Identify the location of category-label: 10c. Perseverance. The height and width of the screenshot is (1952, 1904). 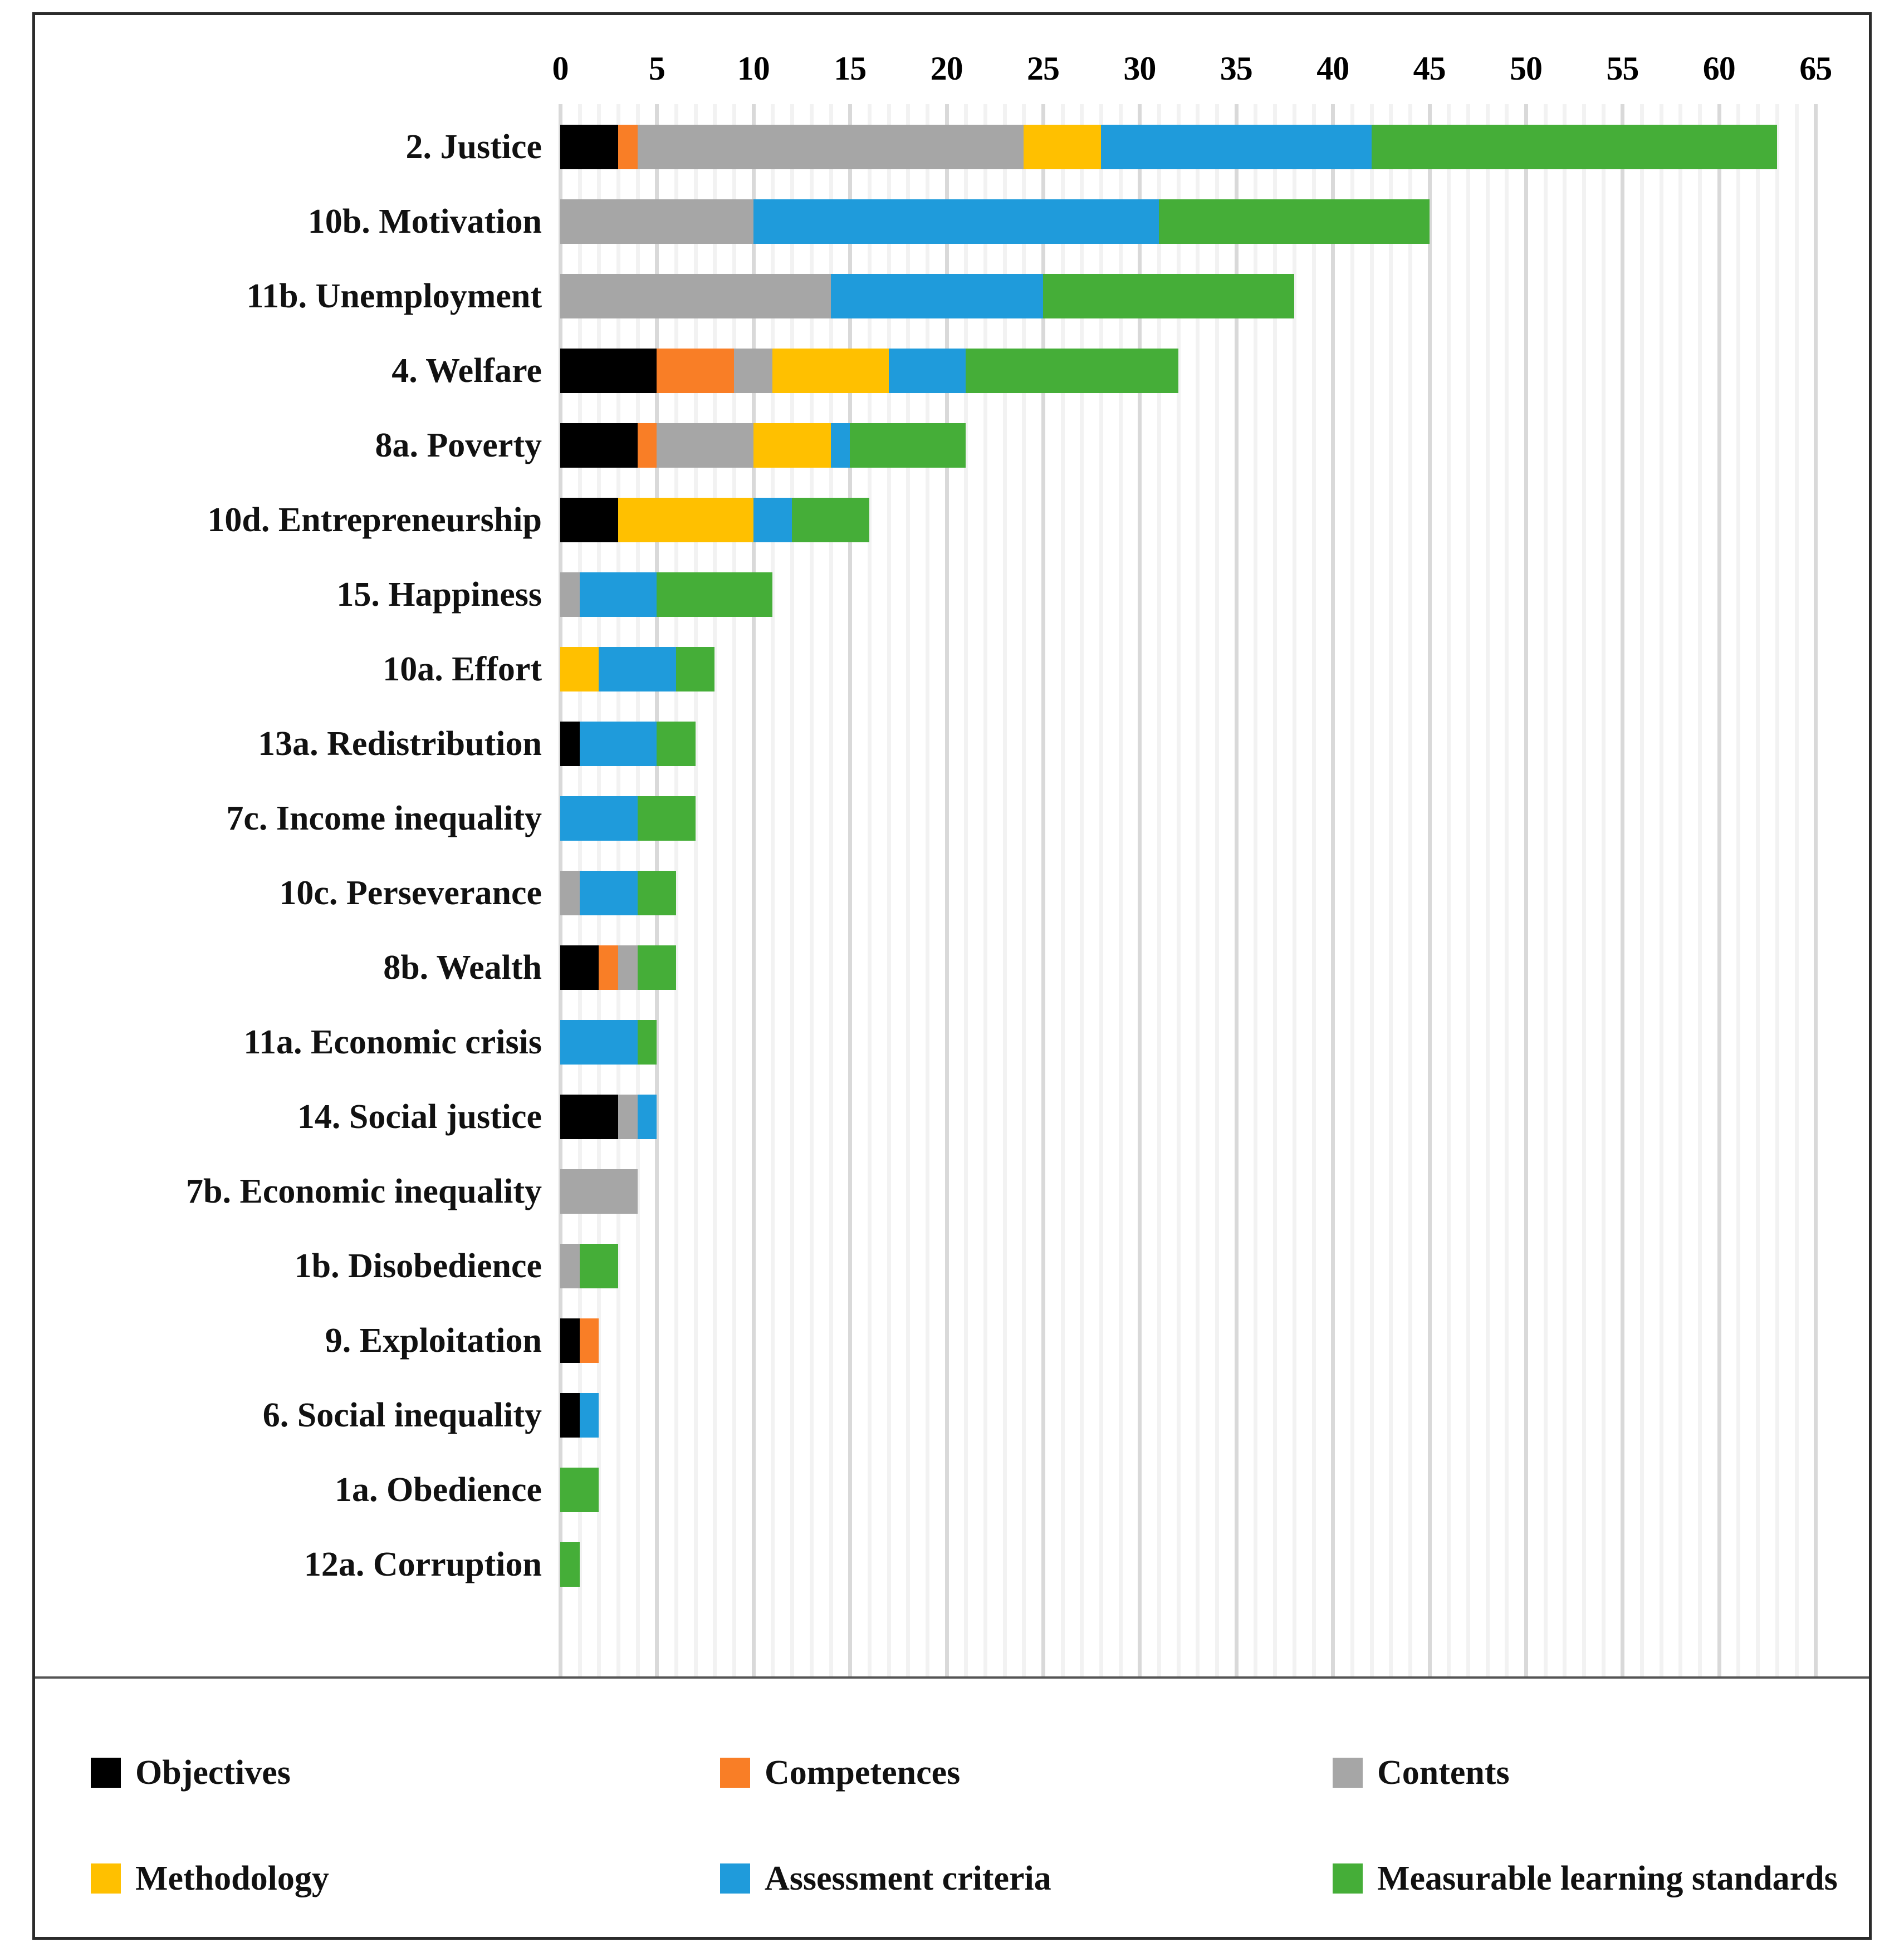
(411, 893).